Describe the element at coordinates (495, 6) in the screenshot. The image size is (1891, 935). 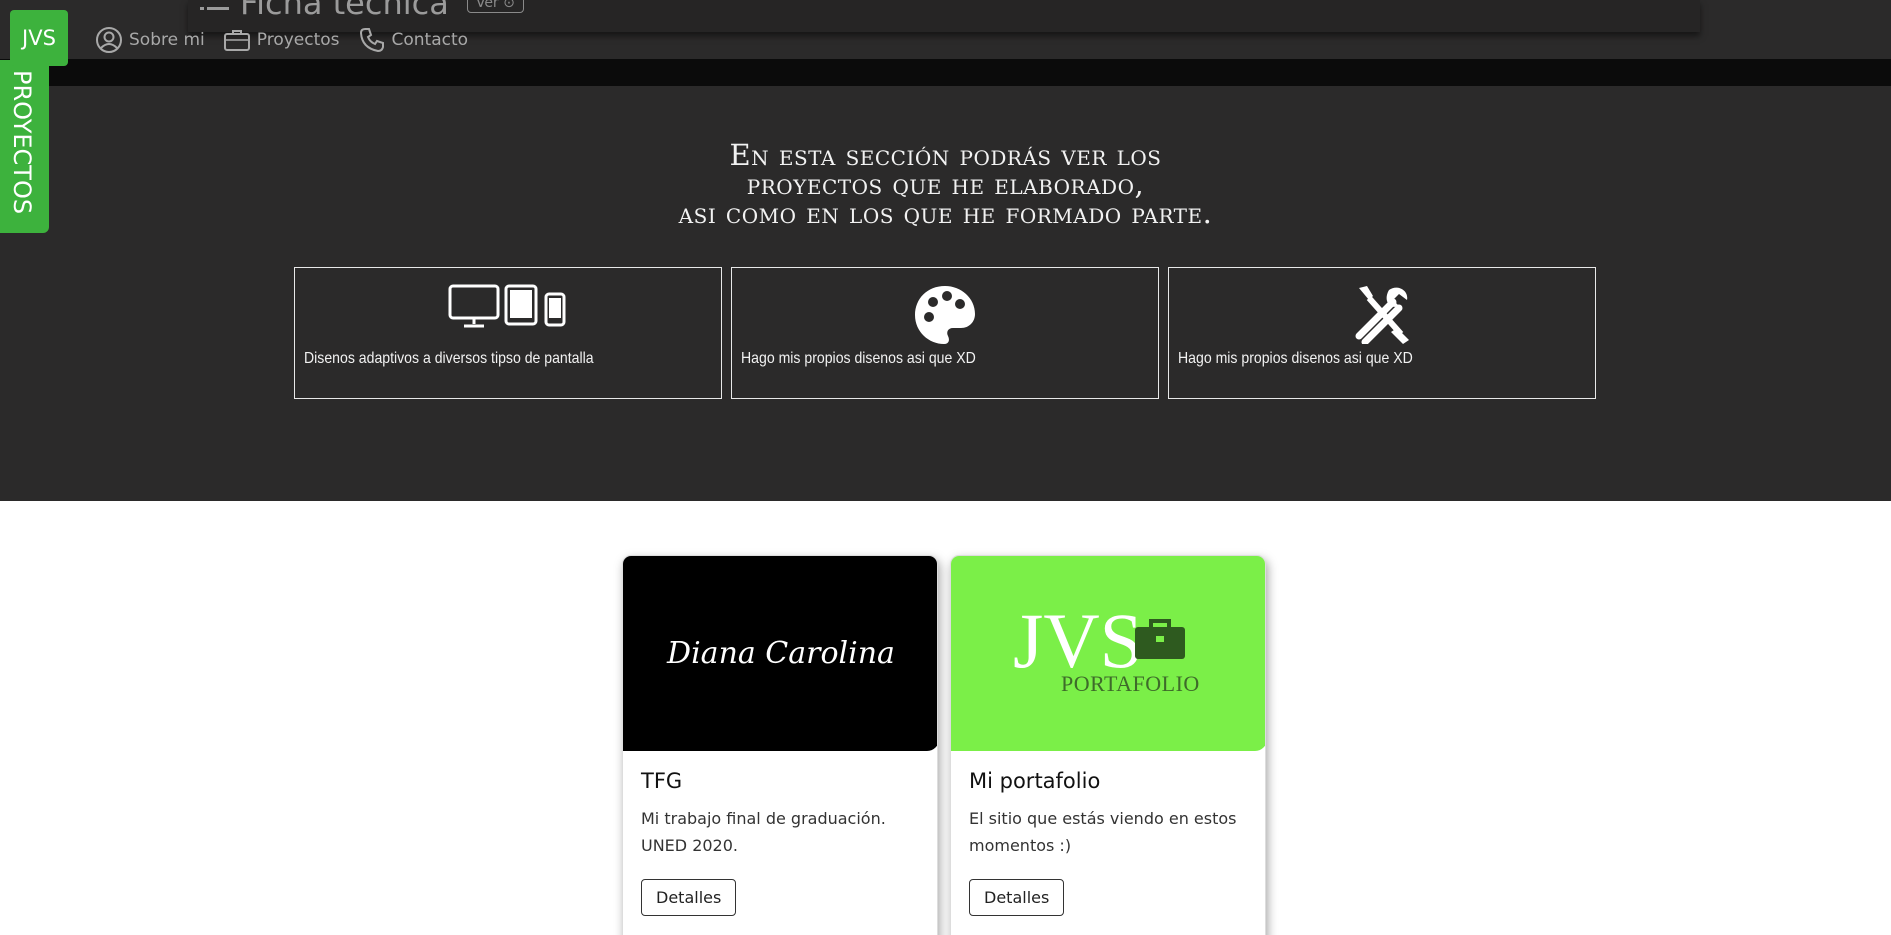
I see `ficha-ver-button: Ver ⊙` at that location.